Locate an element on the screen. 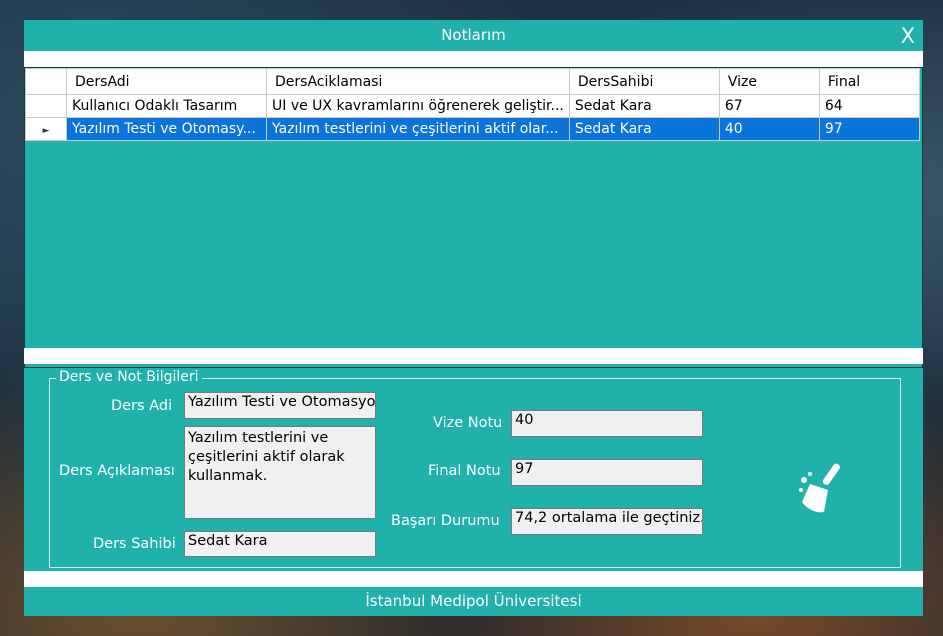 The width and height of the screenshot is (943, 636). title-bar: Notlarım X is located at coordinates (473, 35).